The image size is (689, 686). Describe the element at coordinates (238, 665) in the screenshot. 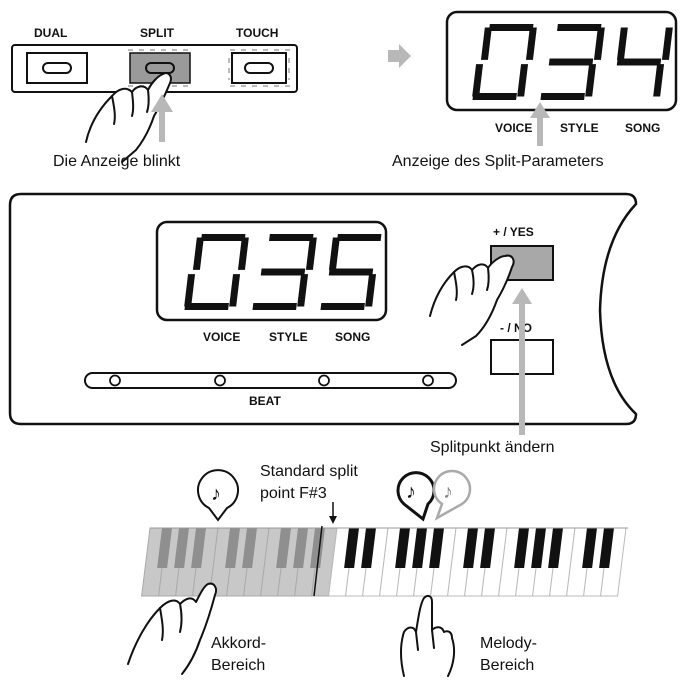

I see `left-zone-label-line2: Bereich` at that location.